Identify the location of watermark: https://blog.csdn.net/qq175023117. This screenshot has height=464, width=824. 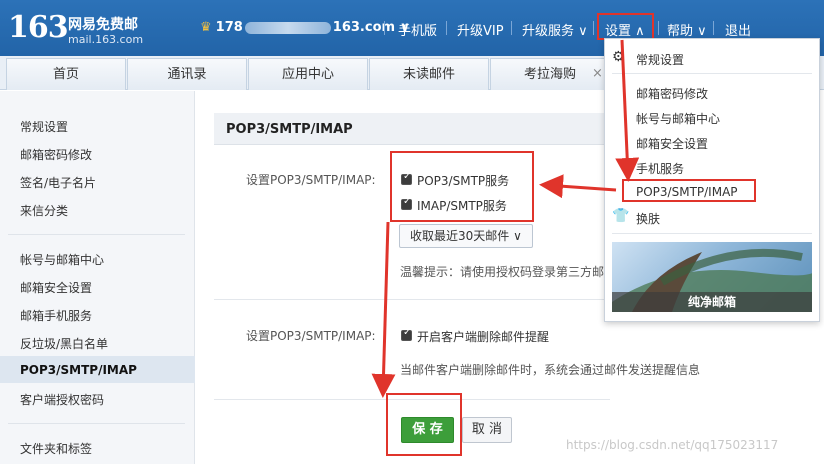
(672, 445).